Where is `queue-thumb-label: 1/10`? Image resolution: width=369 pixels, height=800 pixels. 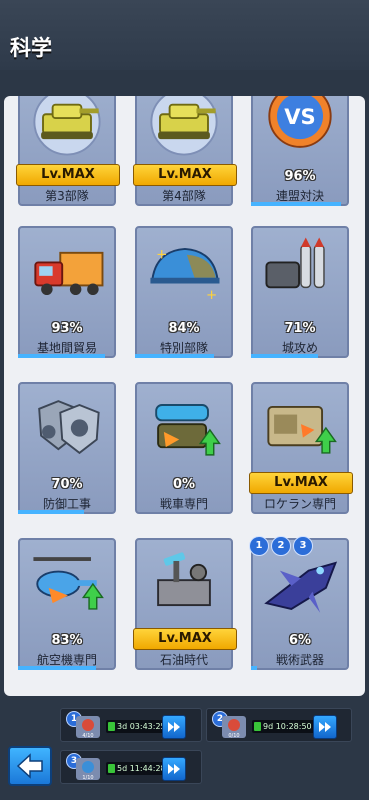
queue-thumb-label: 1/10 is located at coordinates (87, 778).